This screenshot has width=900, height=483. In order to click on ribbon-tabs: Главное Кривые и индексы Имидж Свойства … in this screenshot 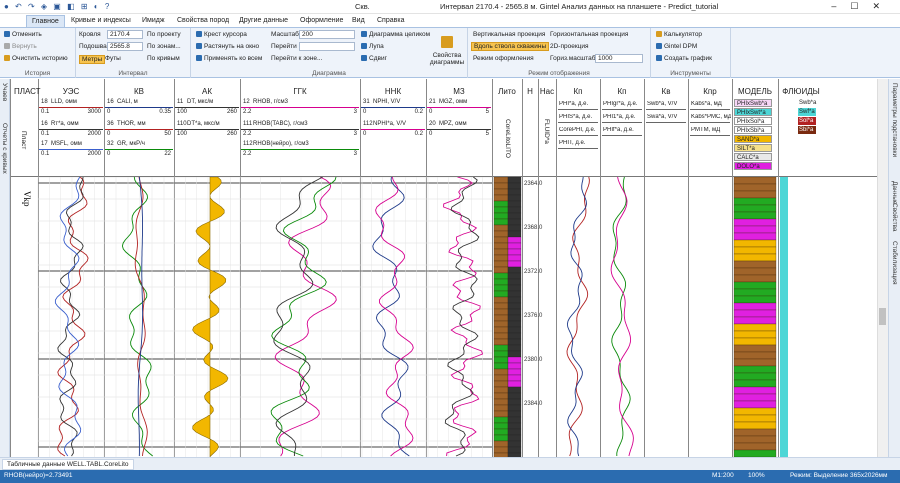, I will do `click(450, 20)`.